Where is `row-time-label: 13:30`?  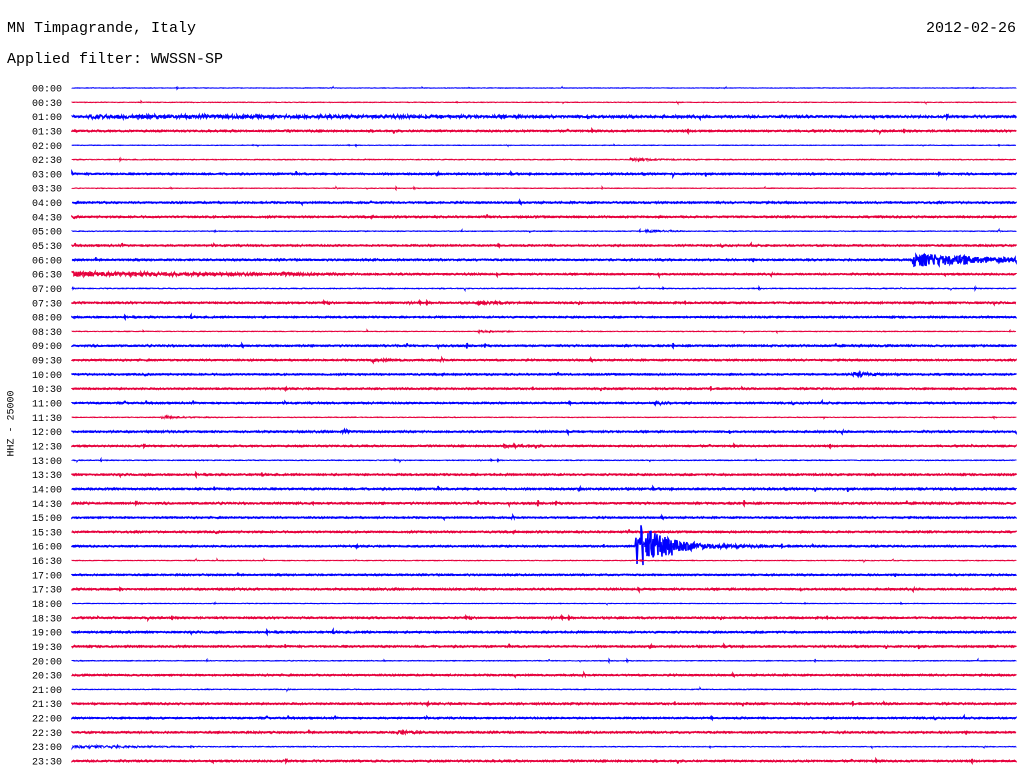 row-time-label: 13:30 is located at coordinates (47, 476).